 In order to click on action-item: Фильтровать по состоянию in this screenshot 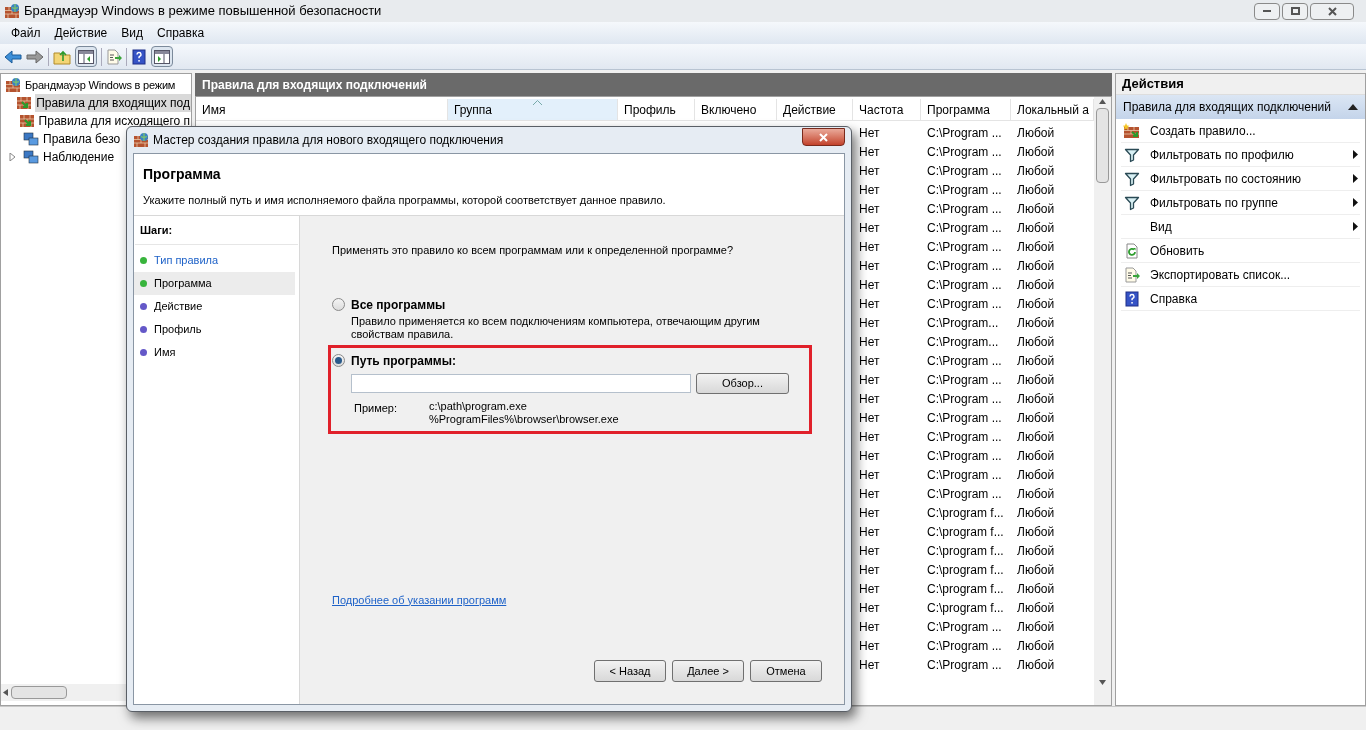, I will do `click(1240, 179)`.